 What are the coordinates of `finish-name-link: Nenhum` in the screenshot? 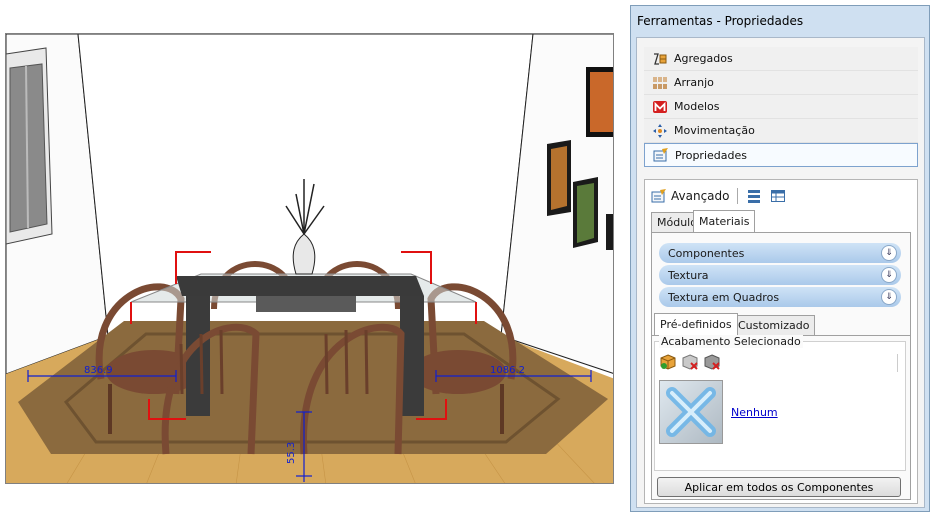 It's located at (754, 412).